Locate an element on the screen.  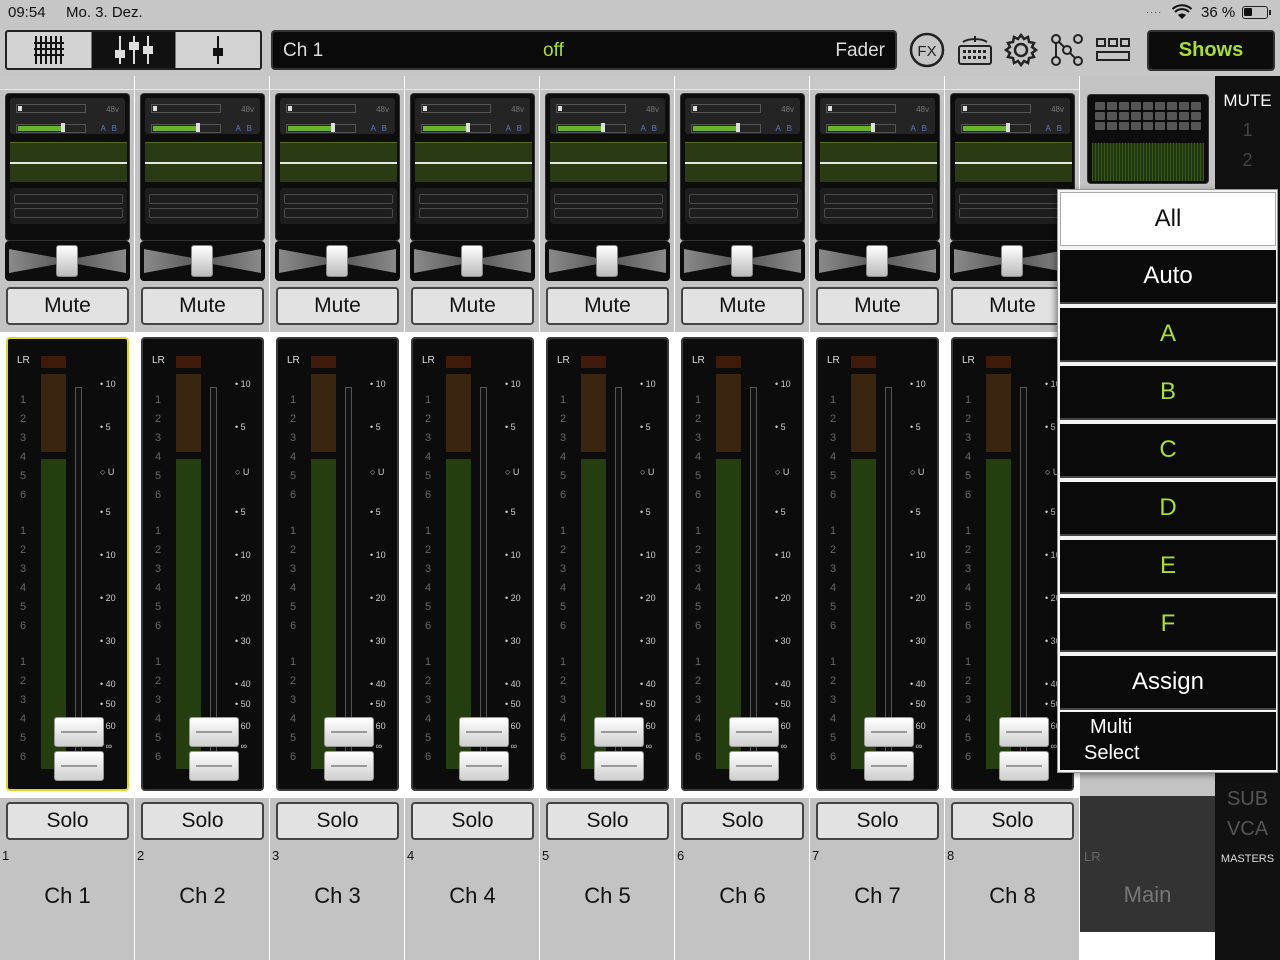
channel-label: Ch 6 is located at coordinates (742, 896).